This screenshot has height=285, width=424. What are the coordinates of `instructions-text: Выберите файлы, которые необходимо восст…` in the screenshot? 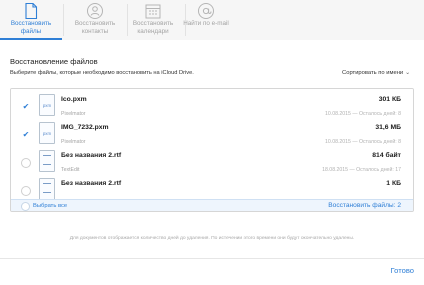 It's located at (102, 73).